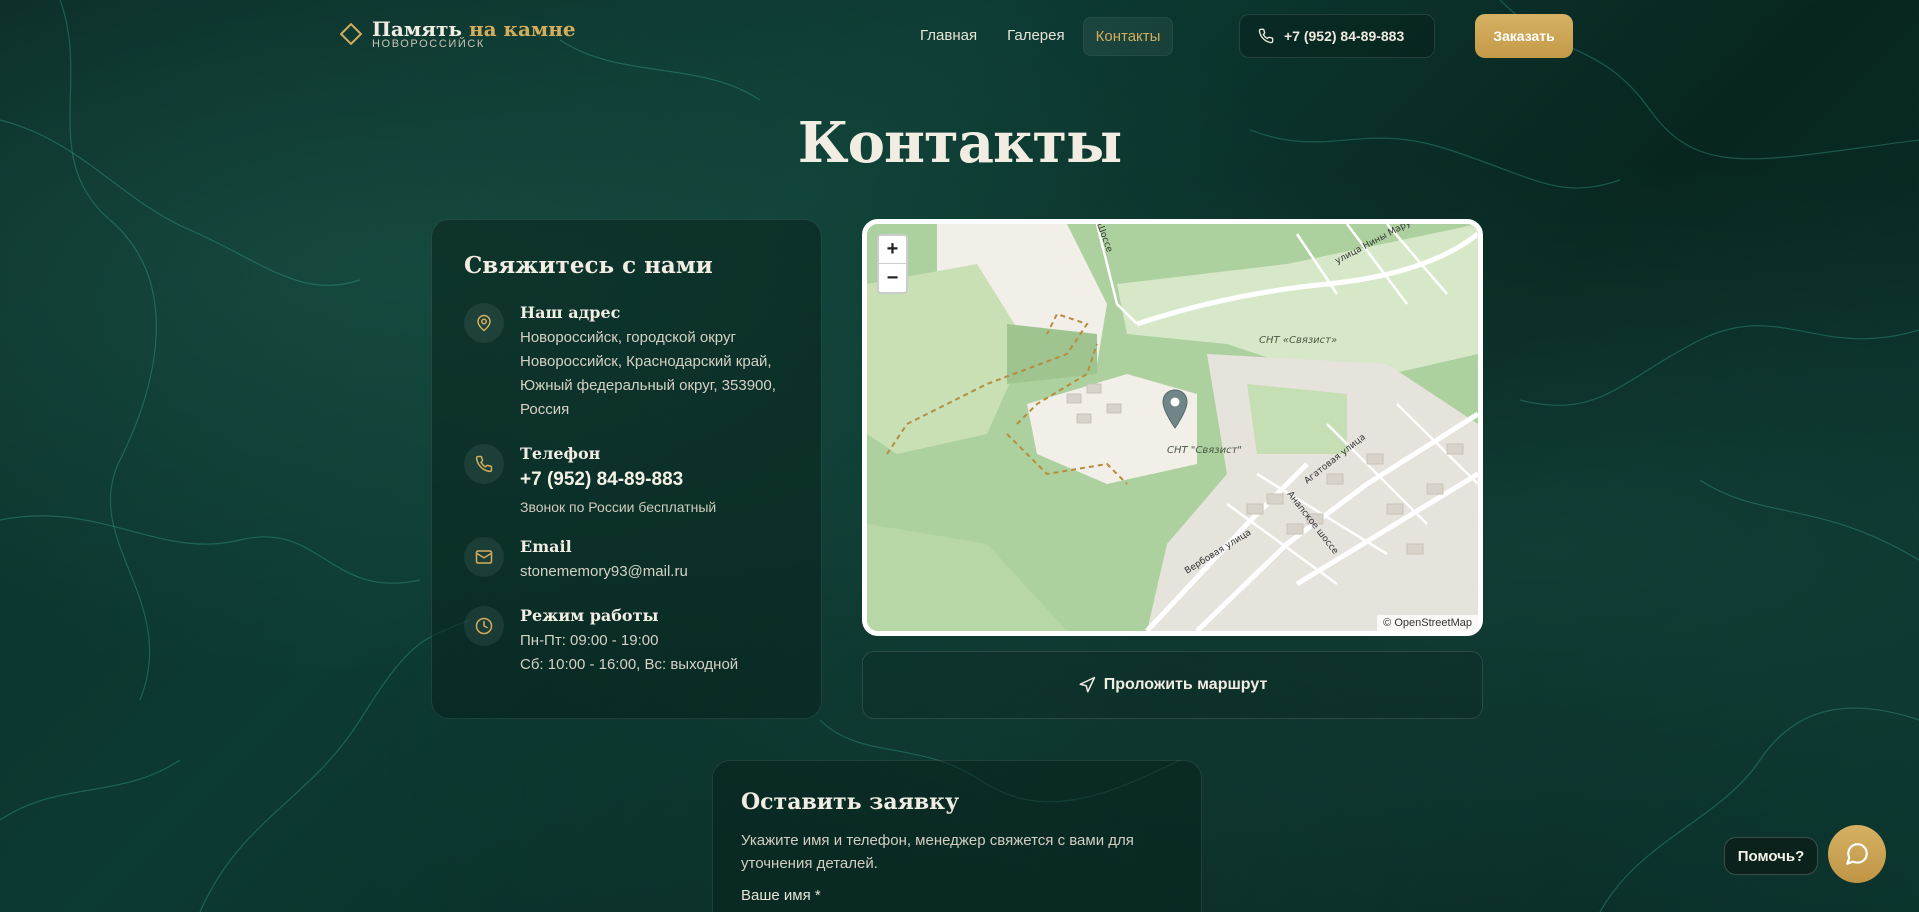  I want to click on chat-bubble-icon, so click(1857, 854).